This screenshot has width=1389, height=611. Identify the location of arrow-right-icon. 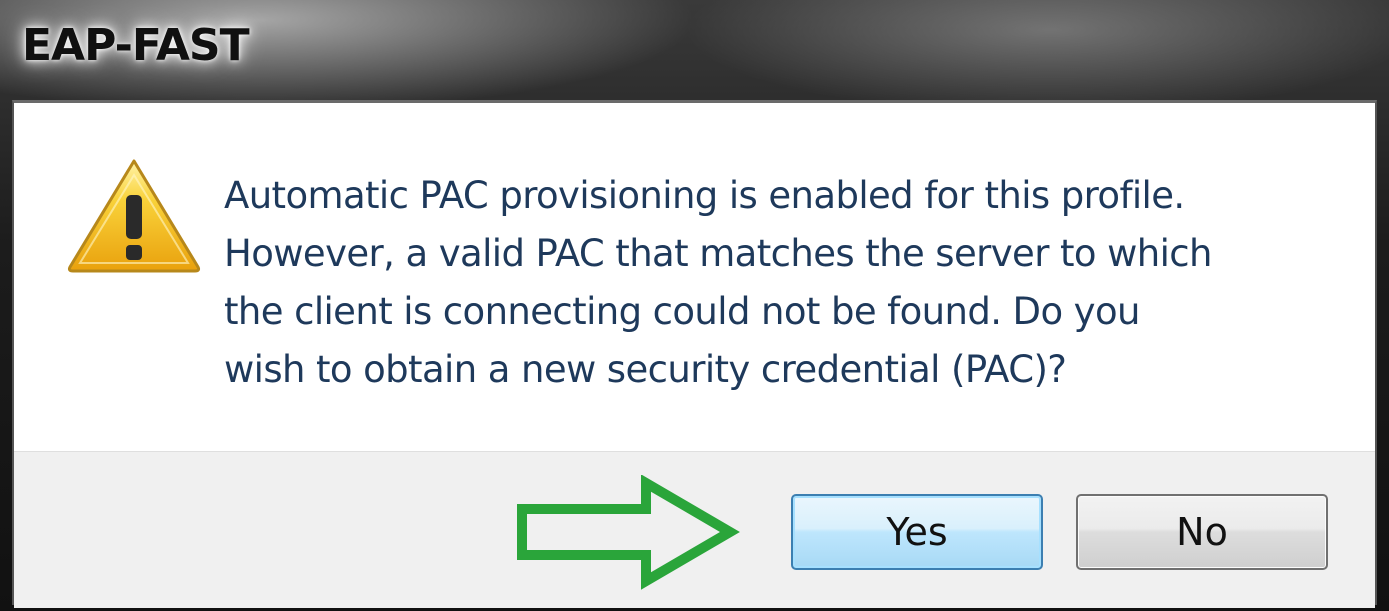
(625, 532).